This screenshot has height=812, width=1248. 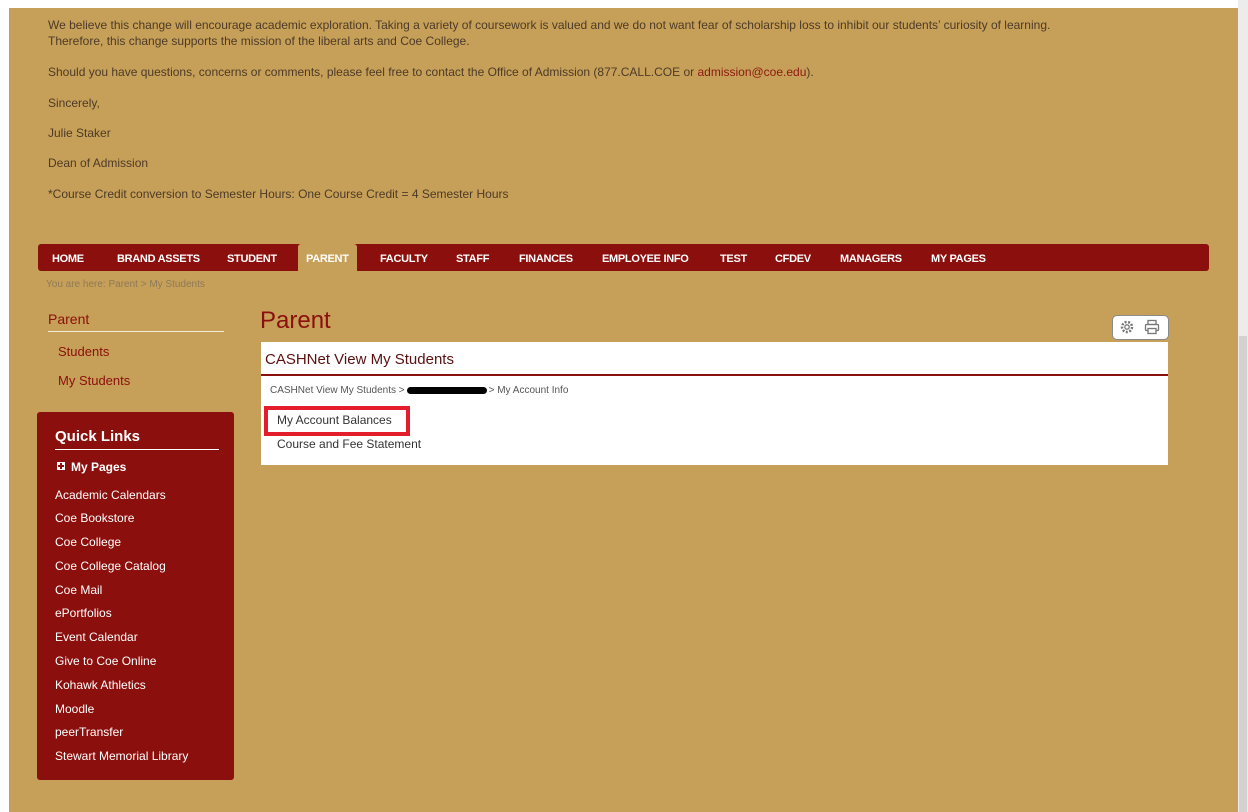 What do you see at coordinates (404, 257) in the screenshot?
I see `nav-faculty: FACULTY` at bounding box center [404, 257].